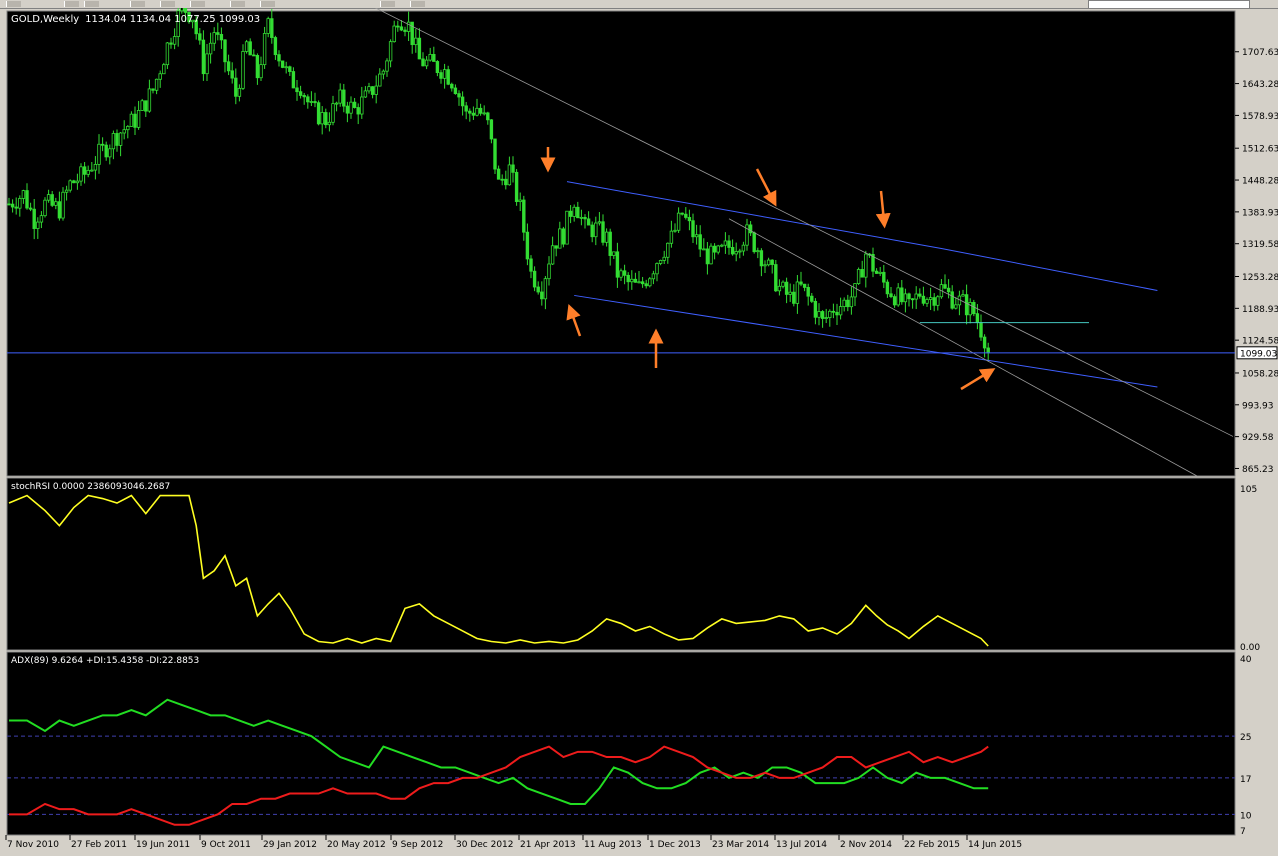 This screenshot has height=856, width=1278. What do you see at coordinates (1258, 470) in the screenshot?
I see `price-tick-label: 865.23` at bounding box center [1258, 470].